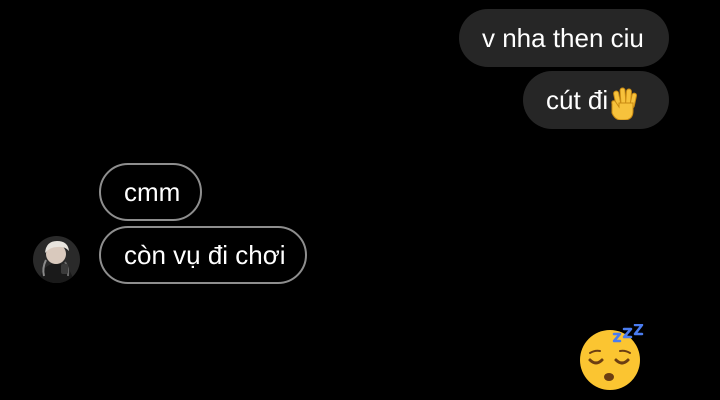  What do you see at coordinates (612, 357) in the screenshot?
I see `sleeping-face-icon` at bounding box center [612, 357].